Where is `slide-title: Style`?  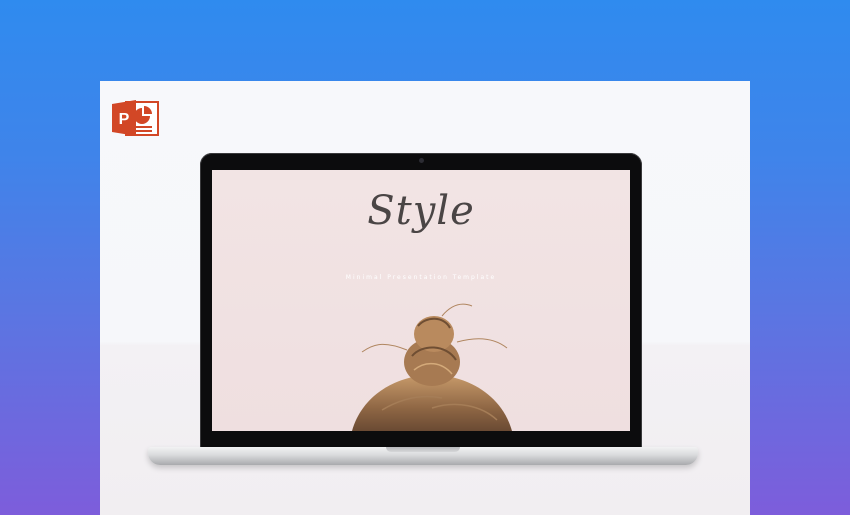 slide-title: Style is located at coordinates (421, 211).